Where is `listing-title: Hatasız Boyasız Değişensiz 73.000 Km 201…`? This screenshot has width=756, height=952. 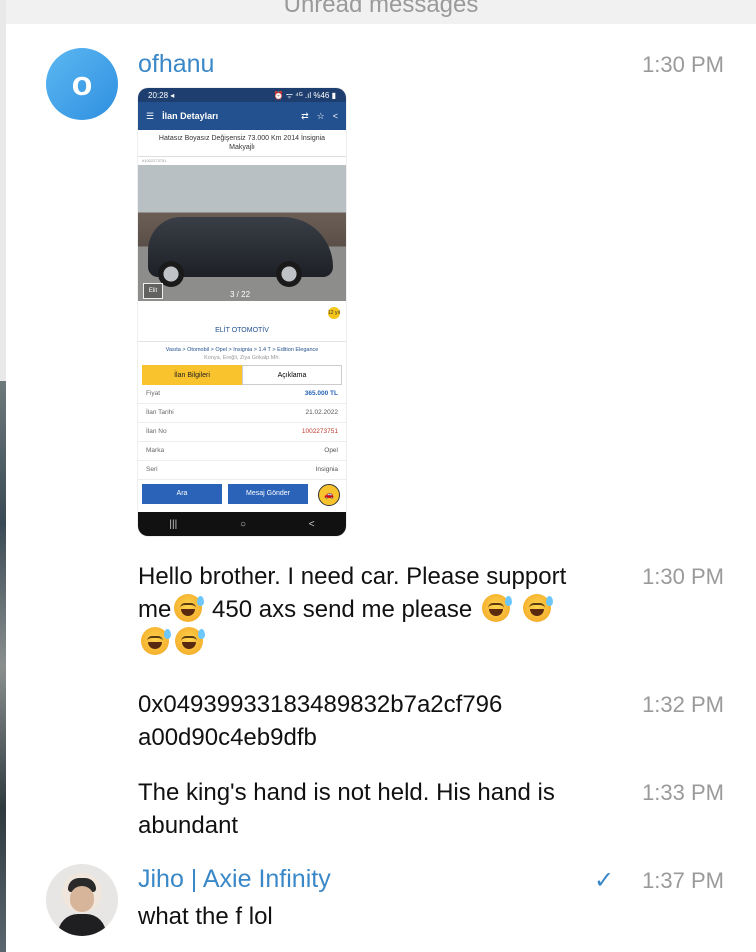
listing-title: Hatasız Boyasız Değişensiz 73.000 Km 201… is located at coordinates (242, 143).